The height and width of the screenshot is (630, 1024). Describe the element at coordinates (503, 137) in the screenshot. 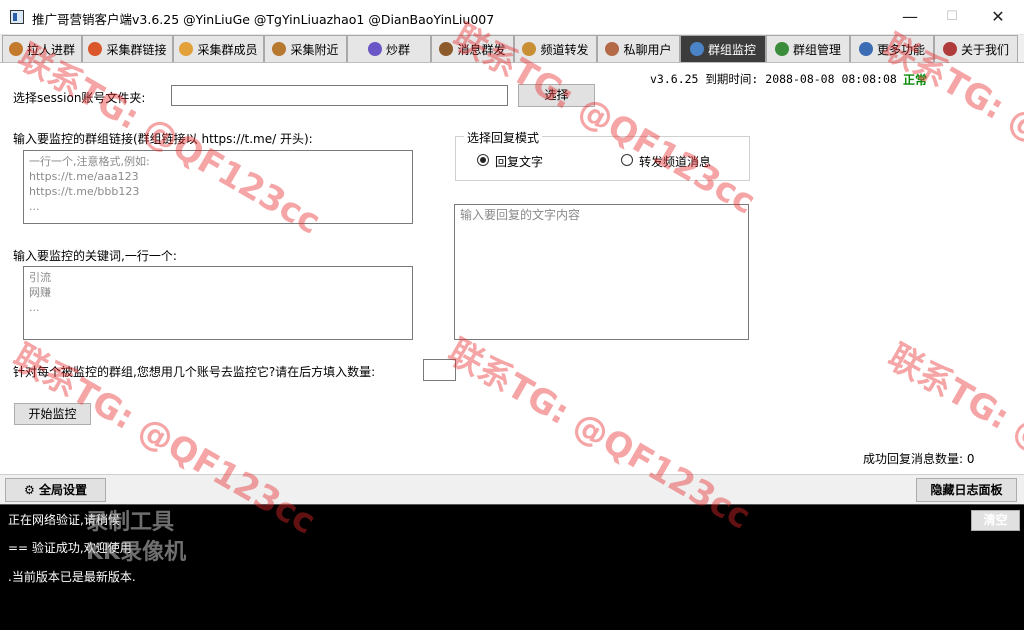

I see `reply-mode-title: 选择回复模式` at that location.